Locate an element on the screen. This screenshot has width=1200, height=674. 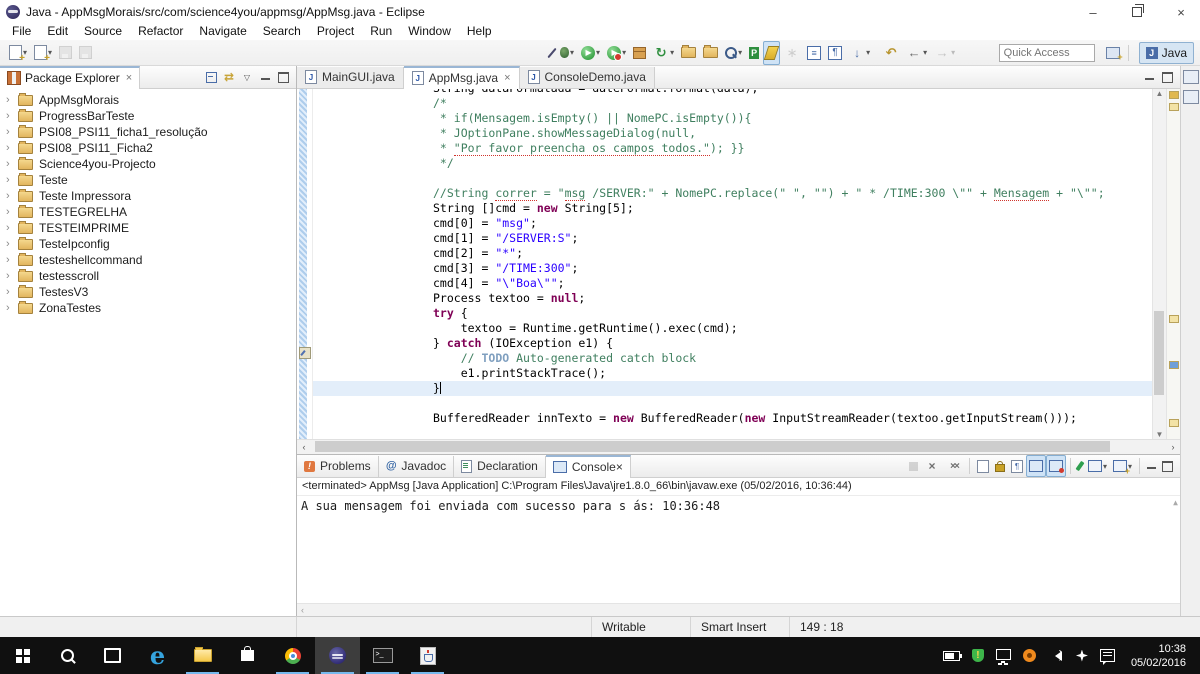
scroll-left-icon: ‹ is located at coordinates (304, 447).